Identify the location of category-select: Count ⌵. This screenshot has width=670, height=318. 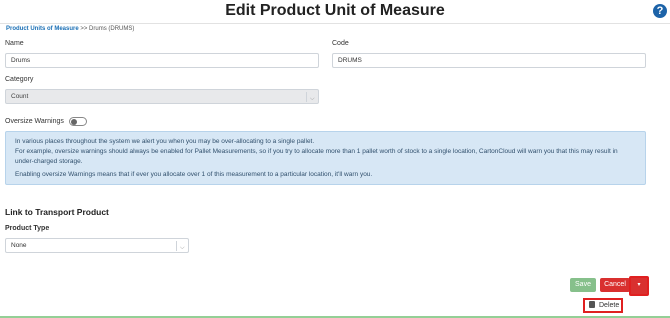
(162, 96).